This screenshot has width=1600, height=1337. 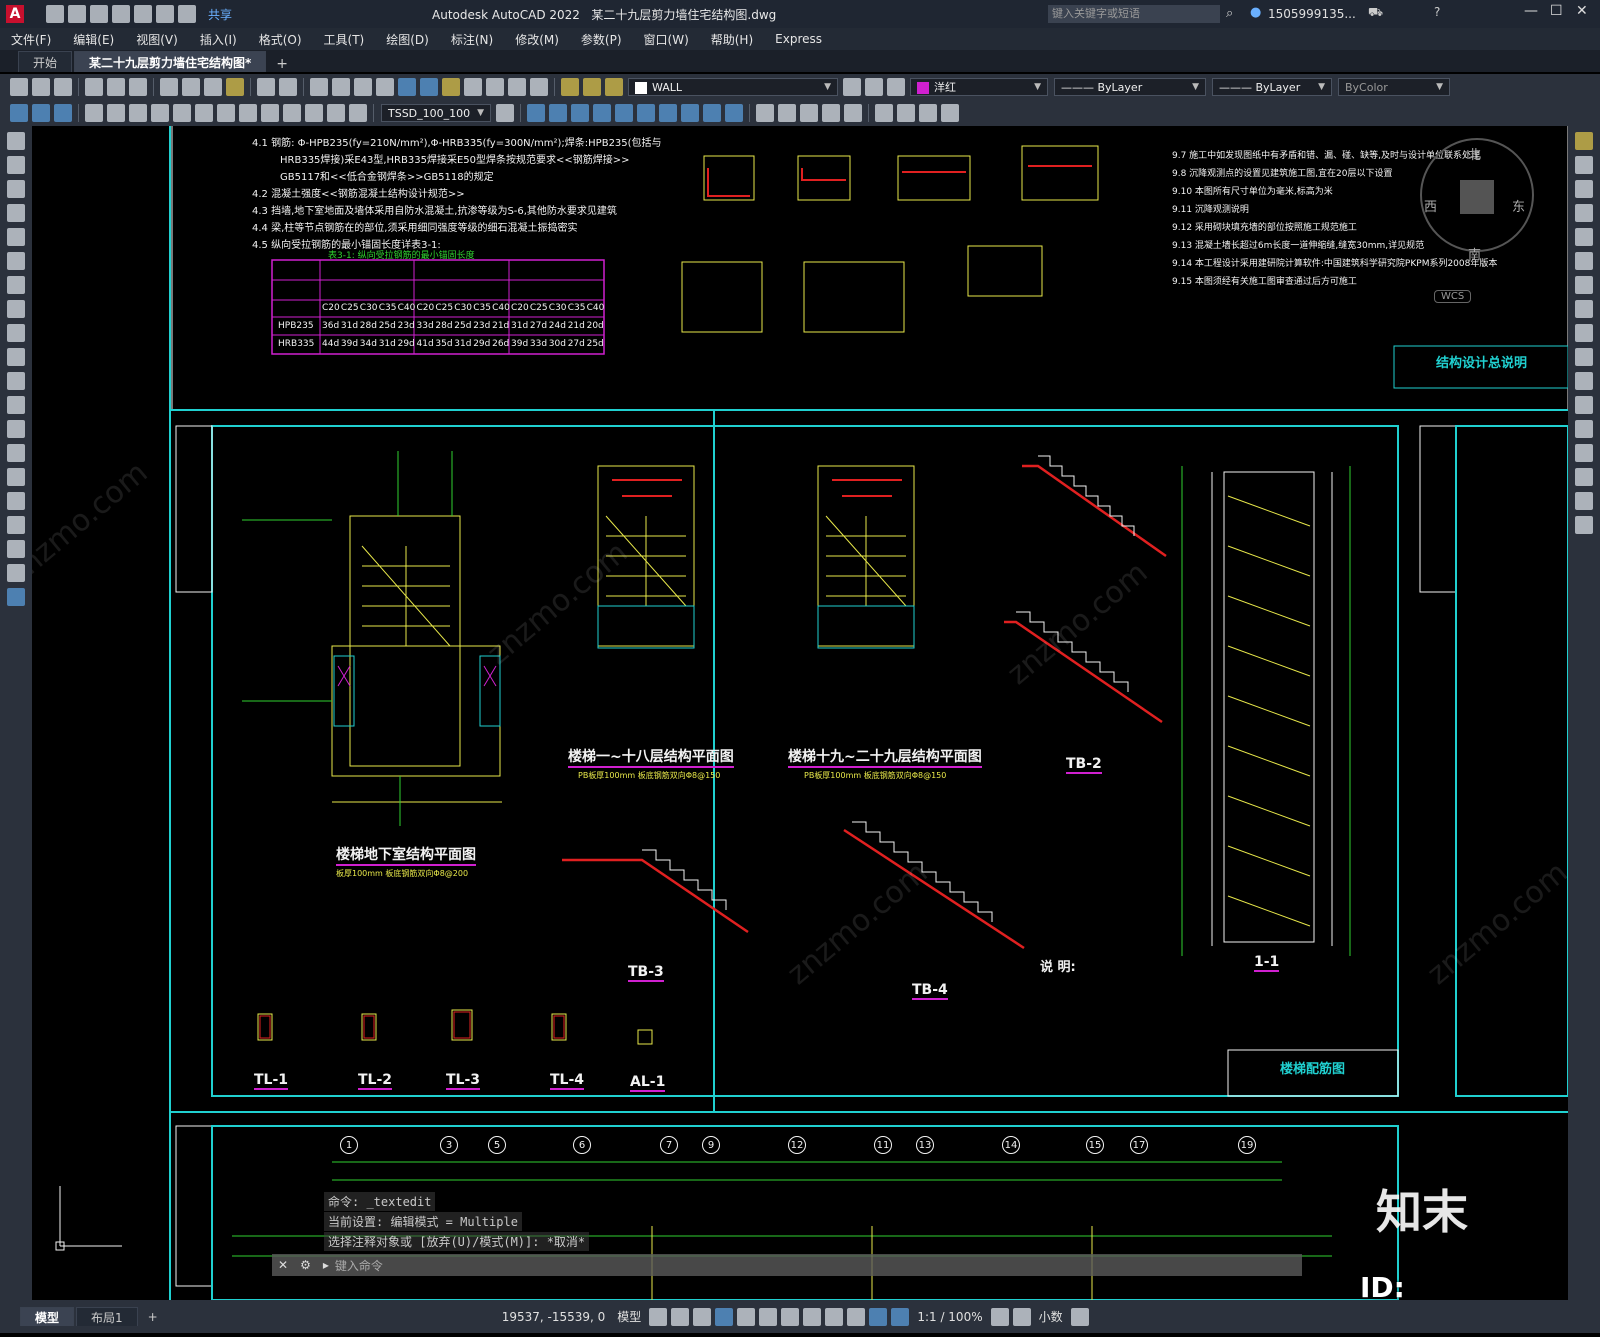 I want to click on new-tab-icon: +, so click(x=282, y=64).